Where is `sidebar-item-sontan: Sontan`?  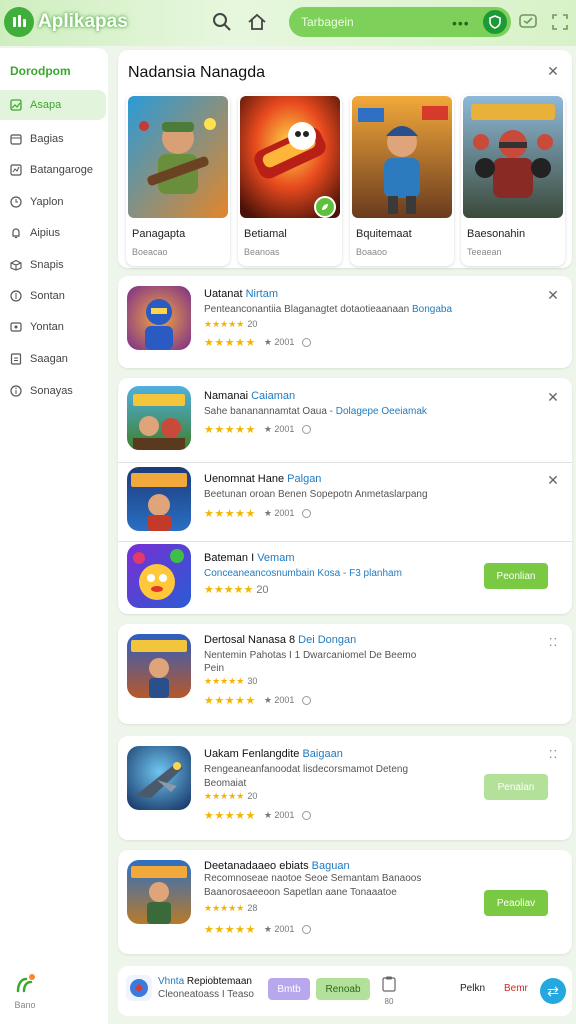 sidebar-item-sontan: Sontan is located at coordinates (53, 296).